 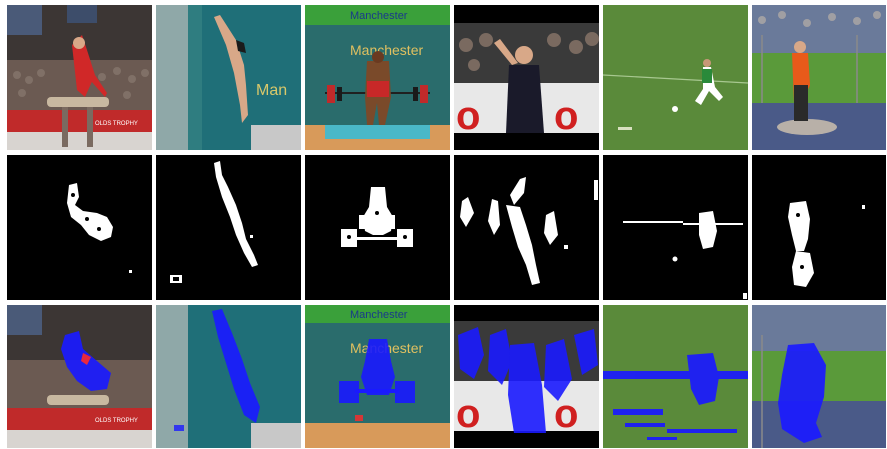 What do you see at coordinates (271, 90) in the screenshot?
I see `signage-text: Man` at bounding box center [271, 90].